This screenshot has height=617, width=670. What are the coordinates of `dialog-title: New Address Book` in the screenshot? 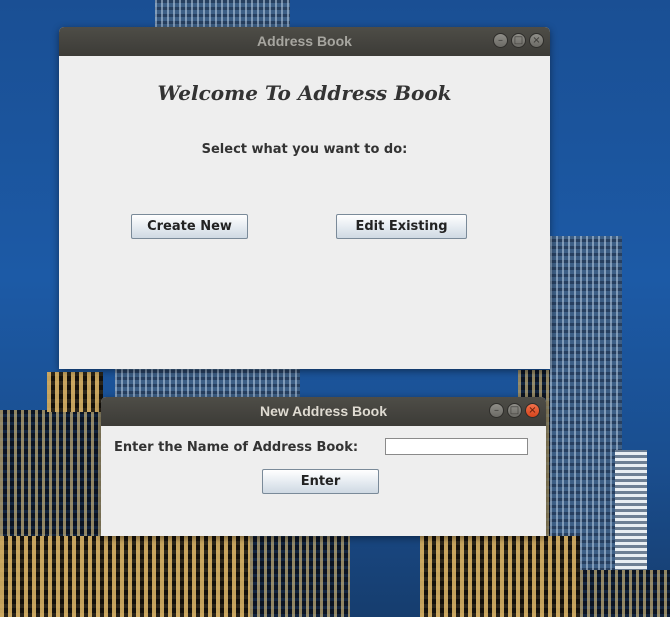 It's located at (323, 411).